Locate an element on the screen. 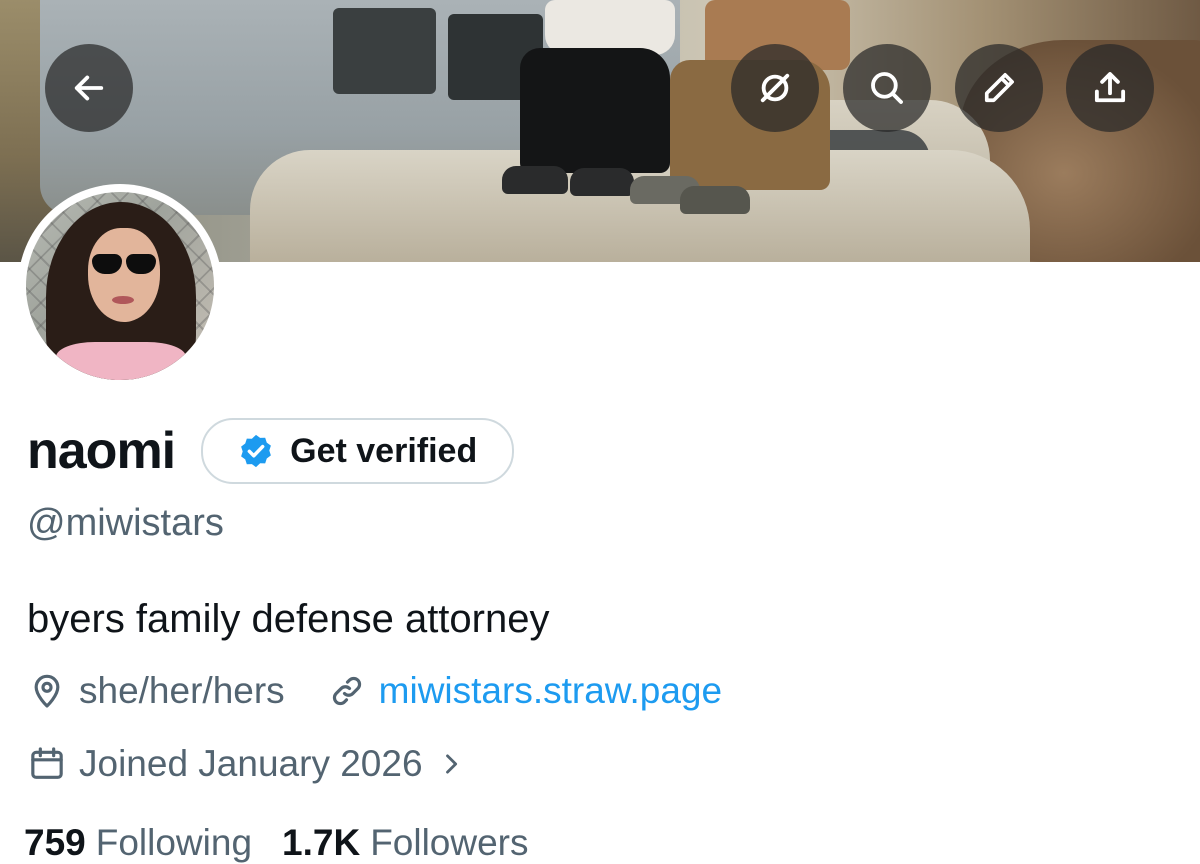 The width and height of the screenshot is (1200, 864). location-pin-icon is located at coordinates (47, 691).